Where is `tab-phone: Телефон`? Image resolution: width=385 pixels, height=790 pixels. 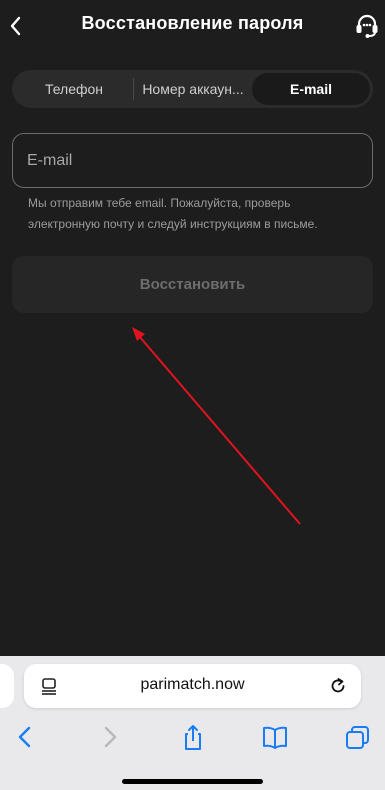
tab-phone: Телефон is located at coordinates (74, 89).